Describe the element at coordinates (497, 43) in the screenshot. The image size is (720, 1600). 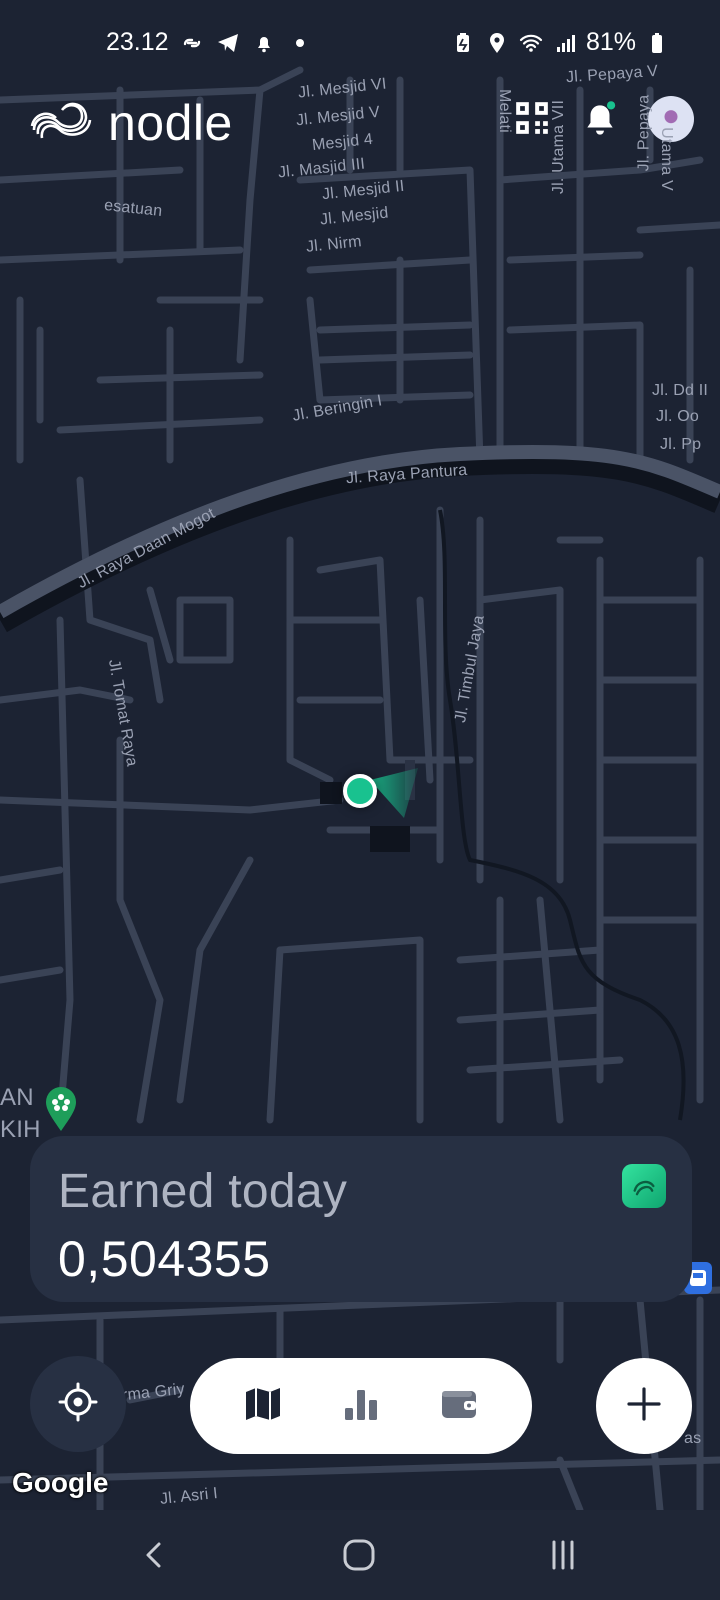
I see `location-icon` at that location.